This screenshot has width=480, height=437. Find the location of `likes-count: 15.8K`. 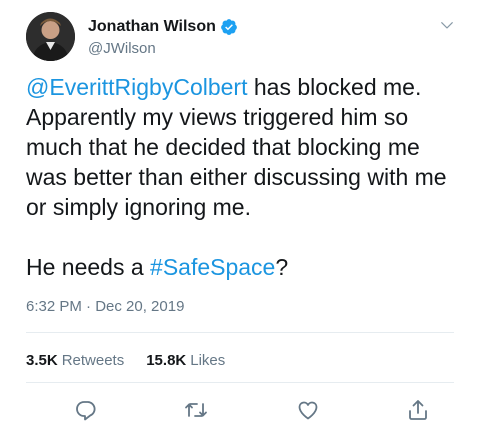

likes-count: 15.8K is located at coordinates (166, 360).